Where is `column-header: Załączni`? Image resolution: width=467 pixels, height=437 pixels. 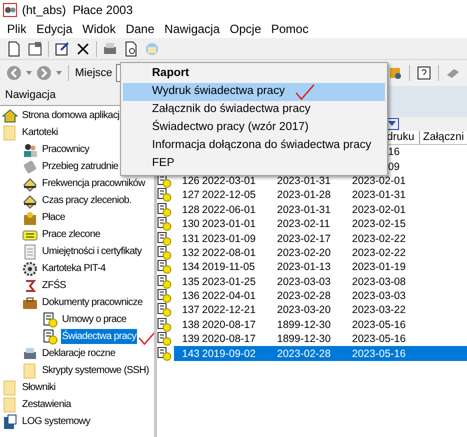
column-header: Załączni is located at coordinates (443, 137).